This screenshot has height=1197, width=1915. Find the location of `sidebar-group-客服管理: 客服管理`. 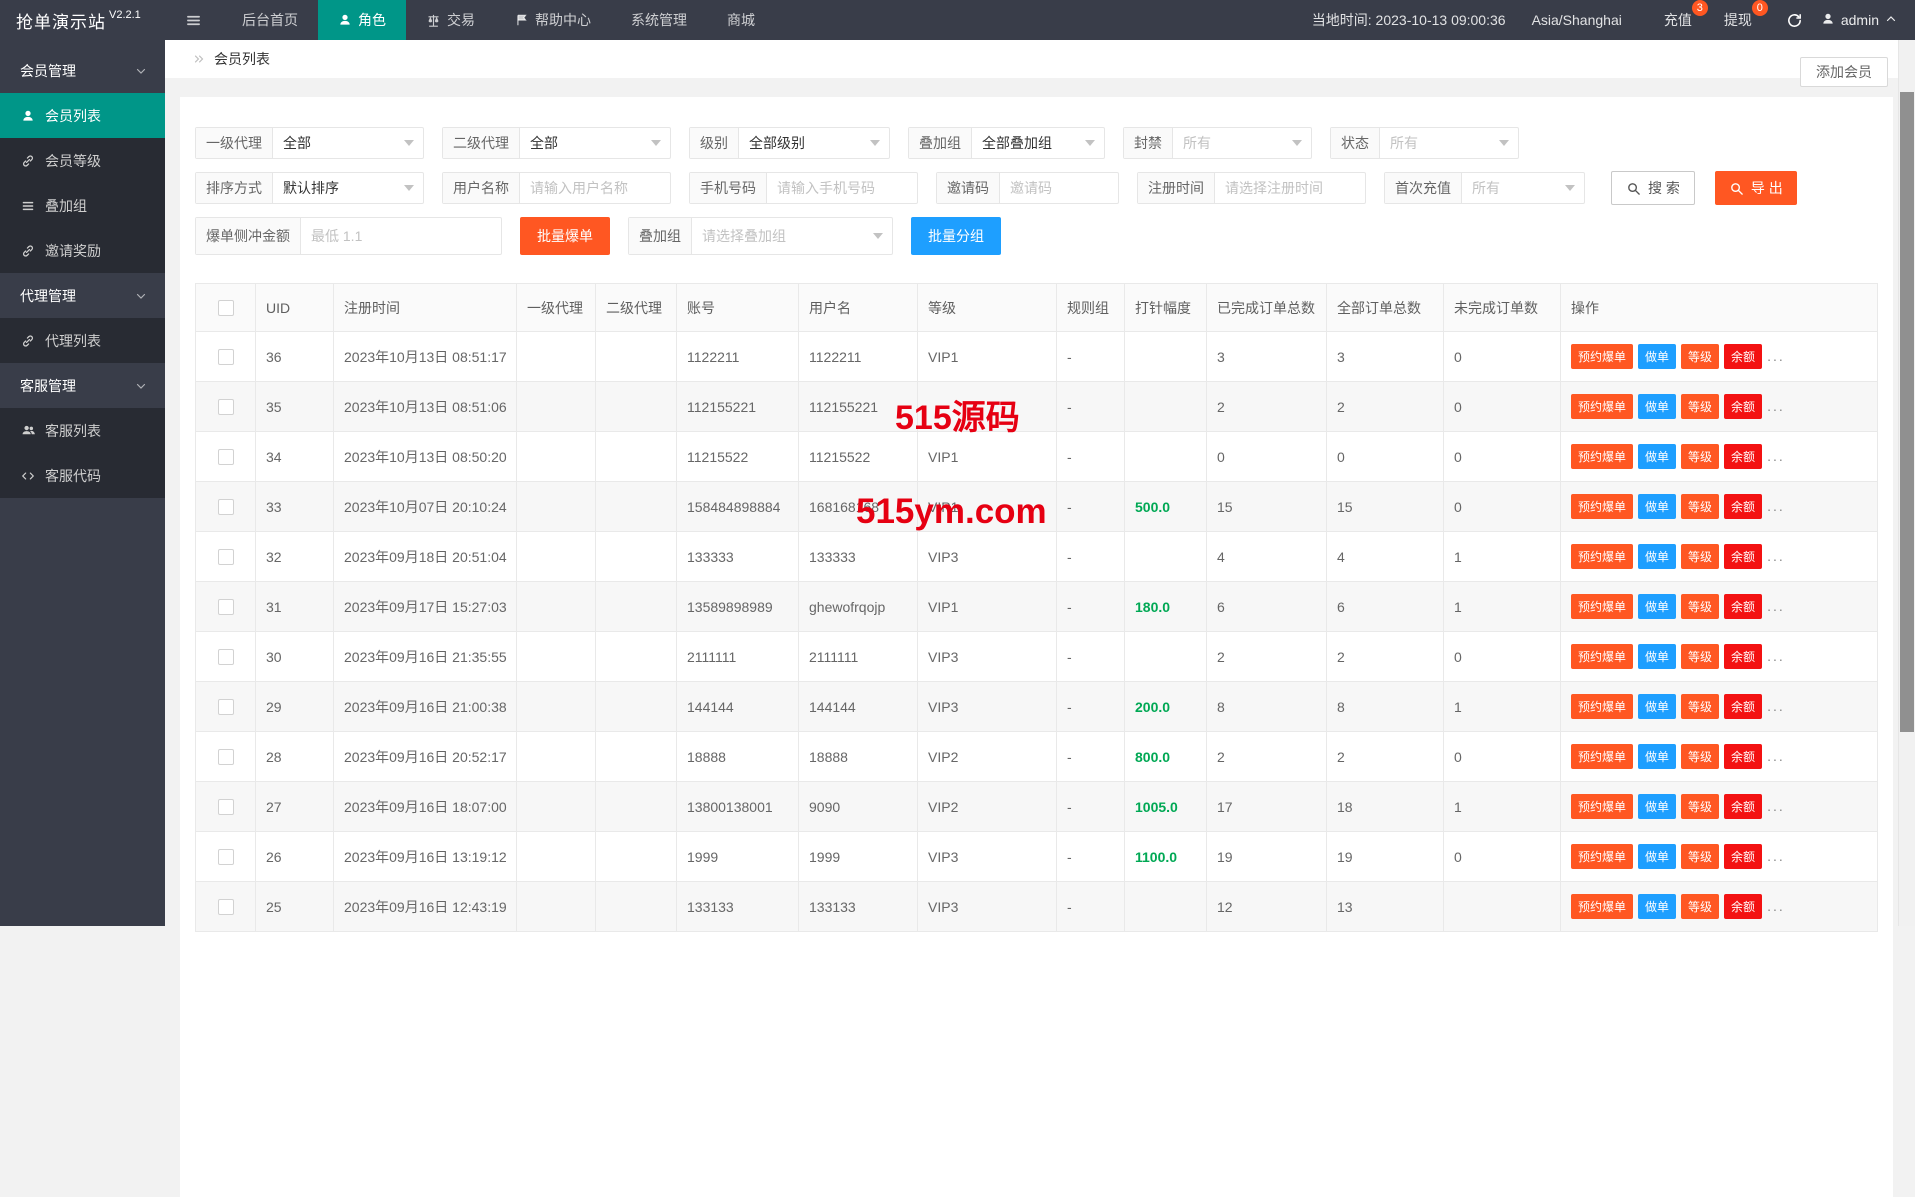

sidebar-group-客服管理: 客服管理 is located at coordinates (82, 385).